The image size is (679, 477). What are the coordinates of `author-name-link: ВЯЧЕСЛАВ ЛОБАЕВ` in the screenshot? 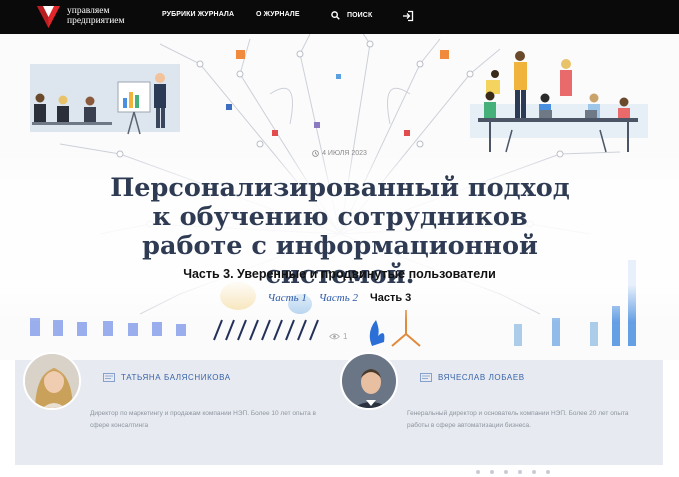 It's located at (472, 377).